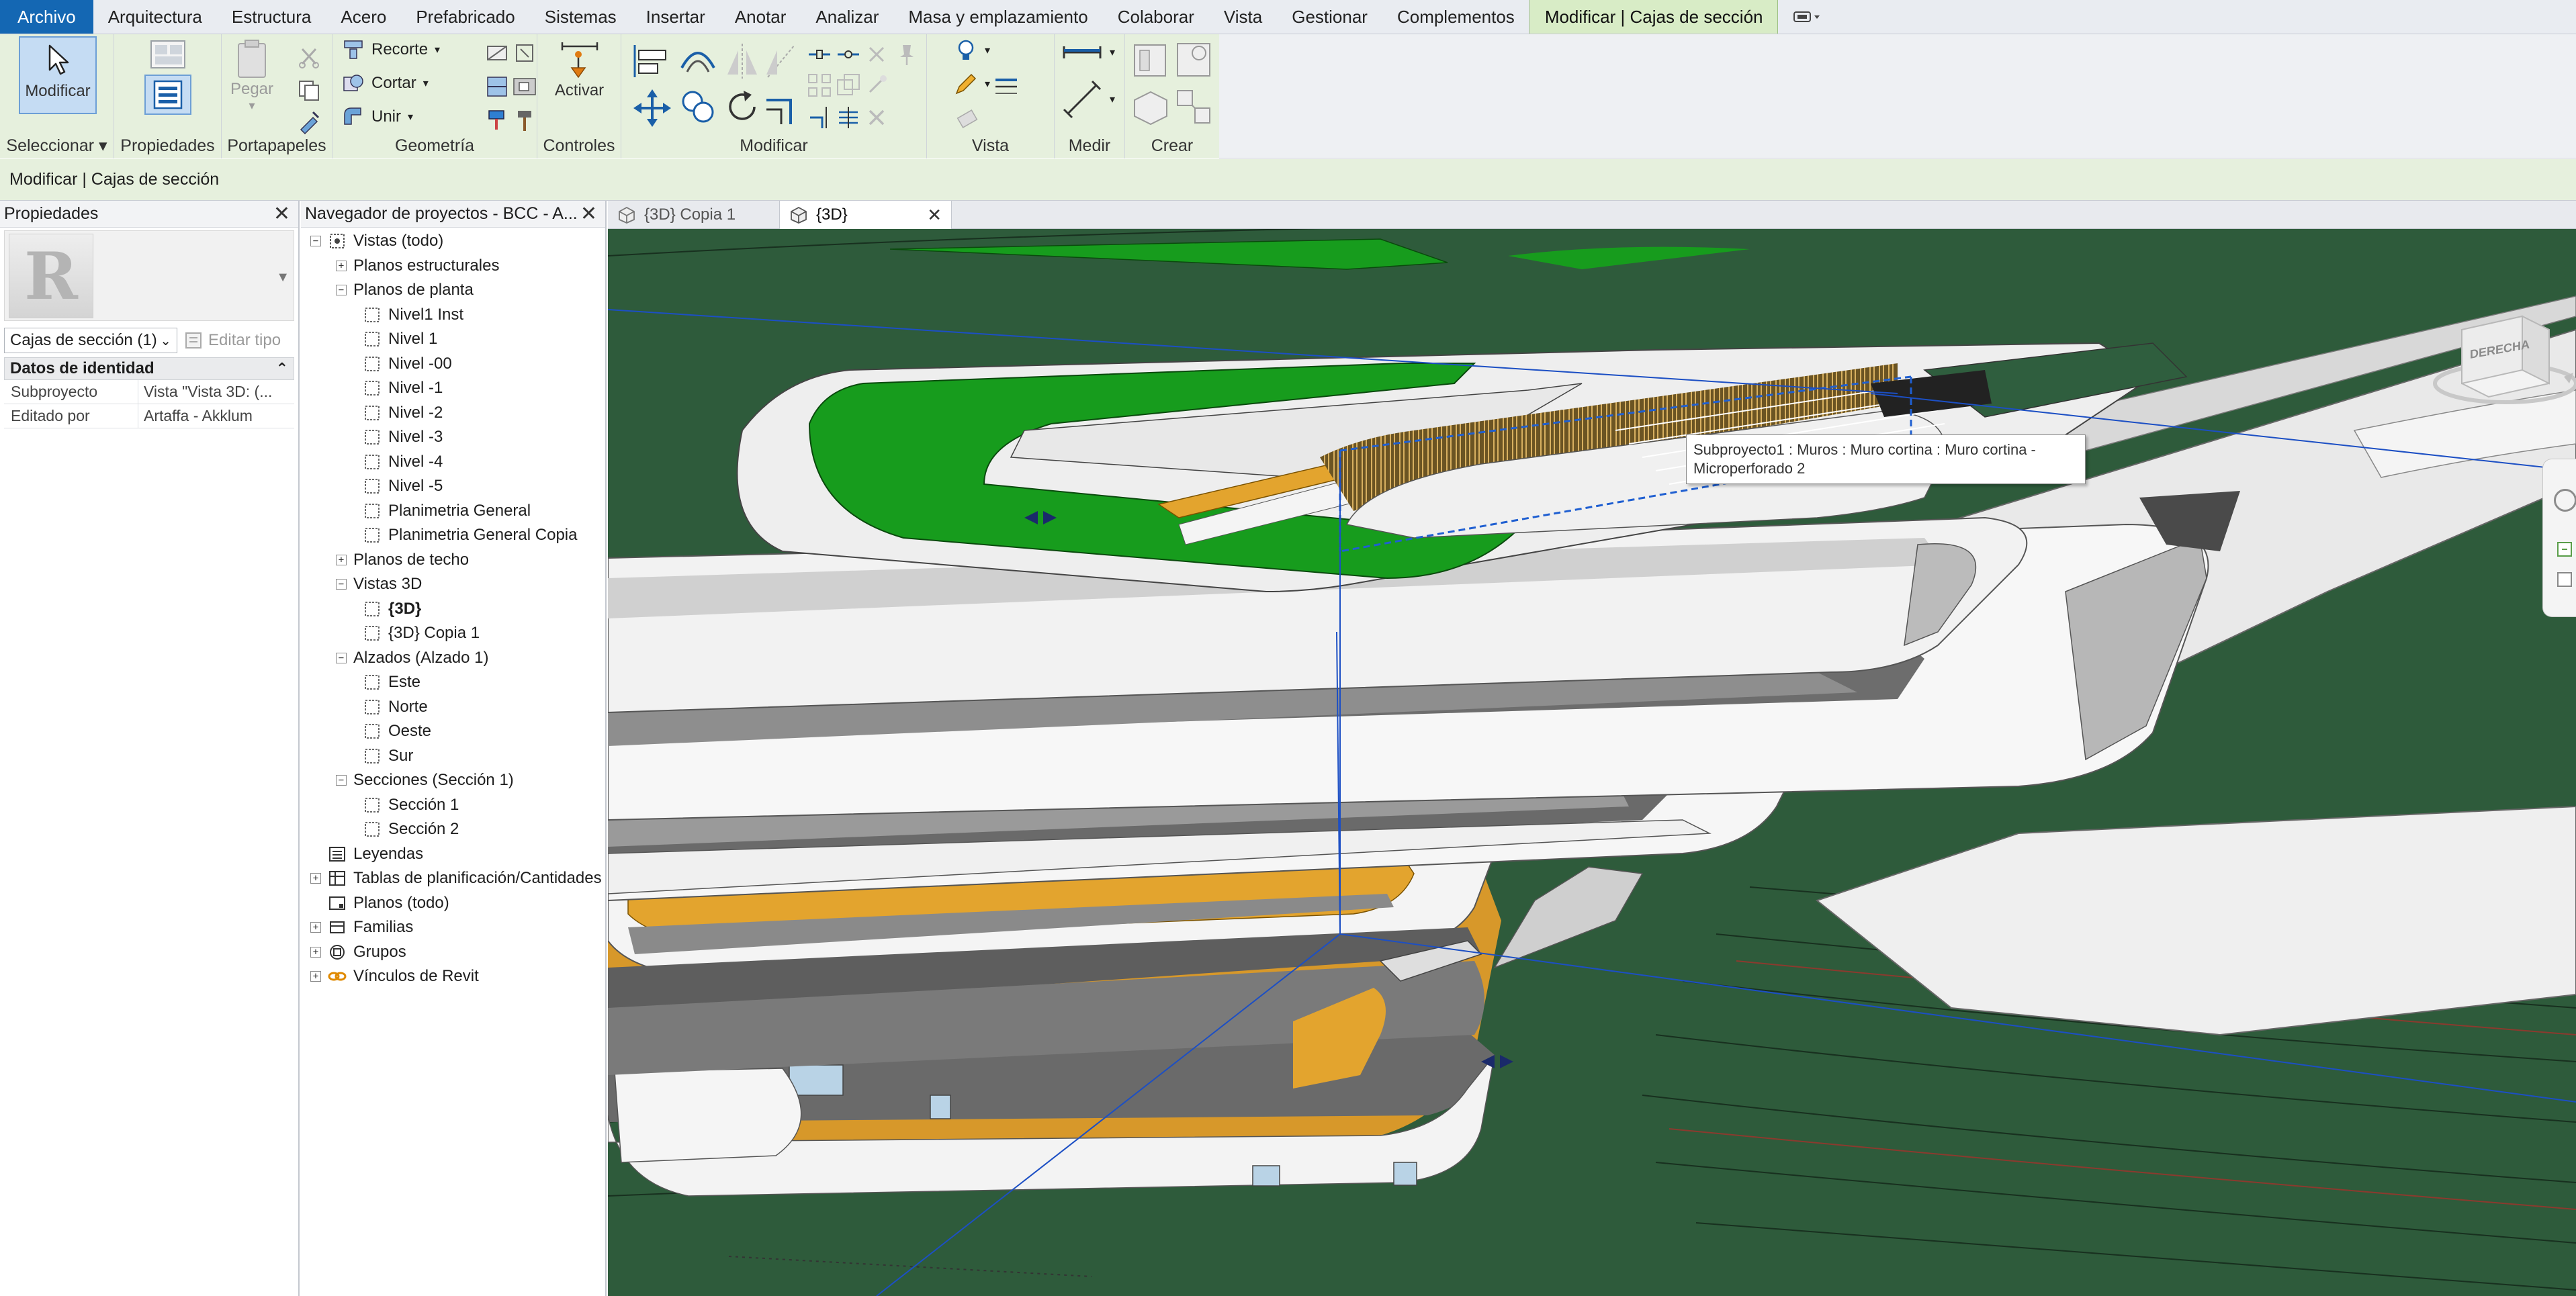 Image resolution: width=2576 pixels, height=1296 pixels. Describe the element at coordinates (149, 275) in the screenshot. I see `type-selector-preview: R ▼` at that location.